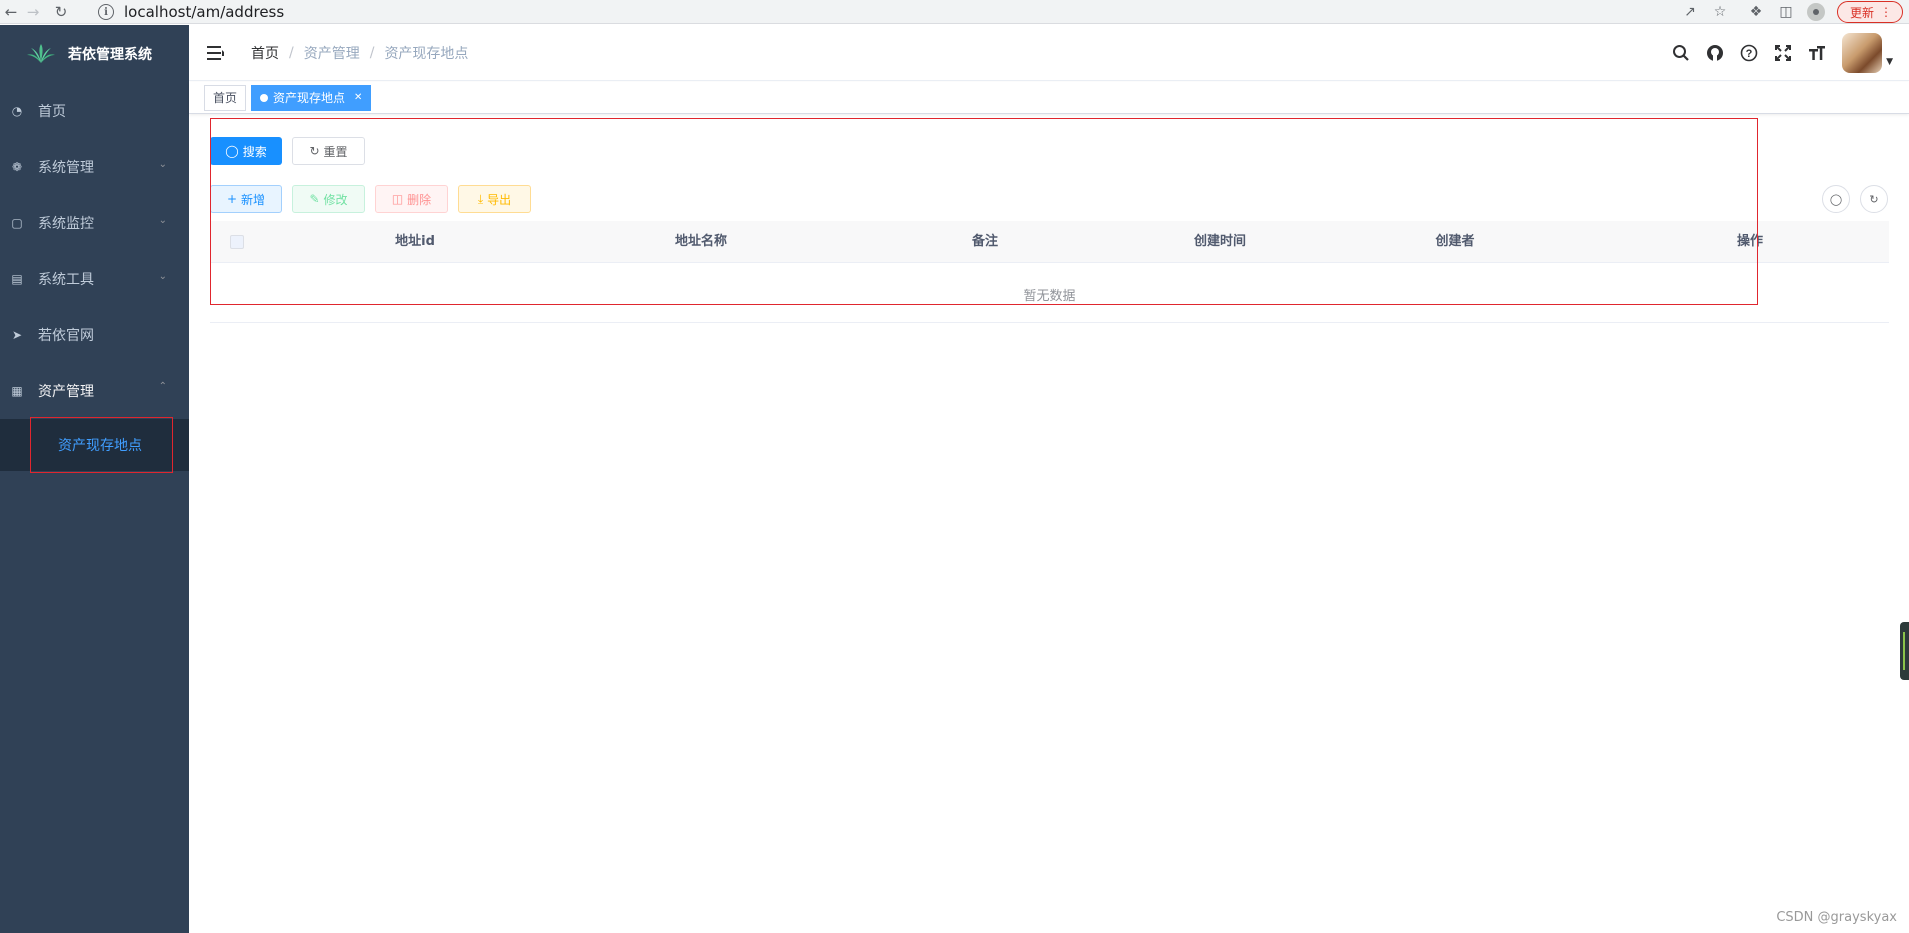 The width and height of the screenshot is (1909, 933). Describe the element at coordinates (889, 12) in the screenshot. I see `address-bar: i localhost/am/address` at that location.